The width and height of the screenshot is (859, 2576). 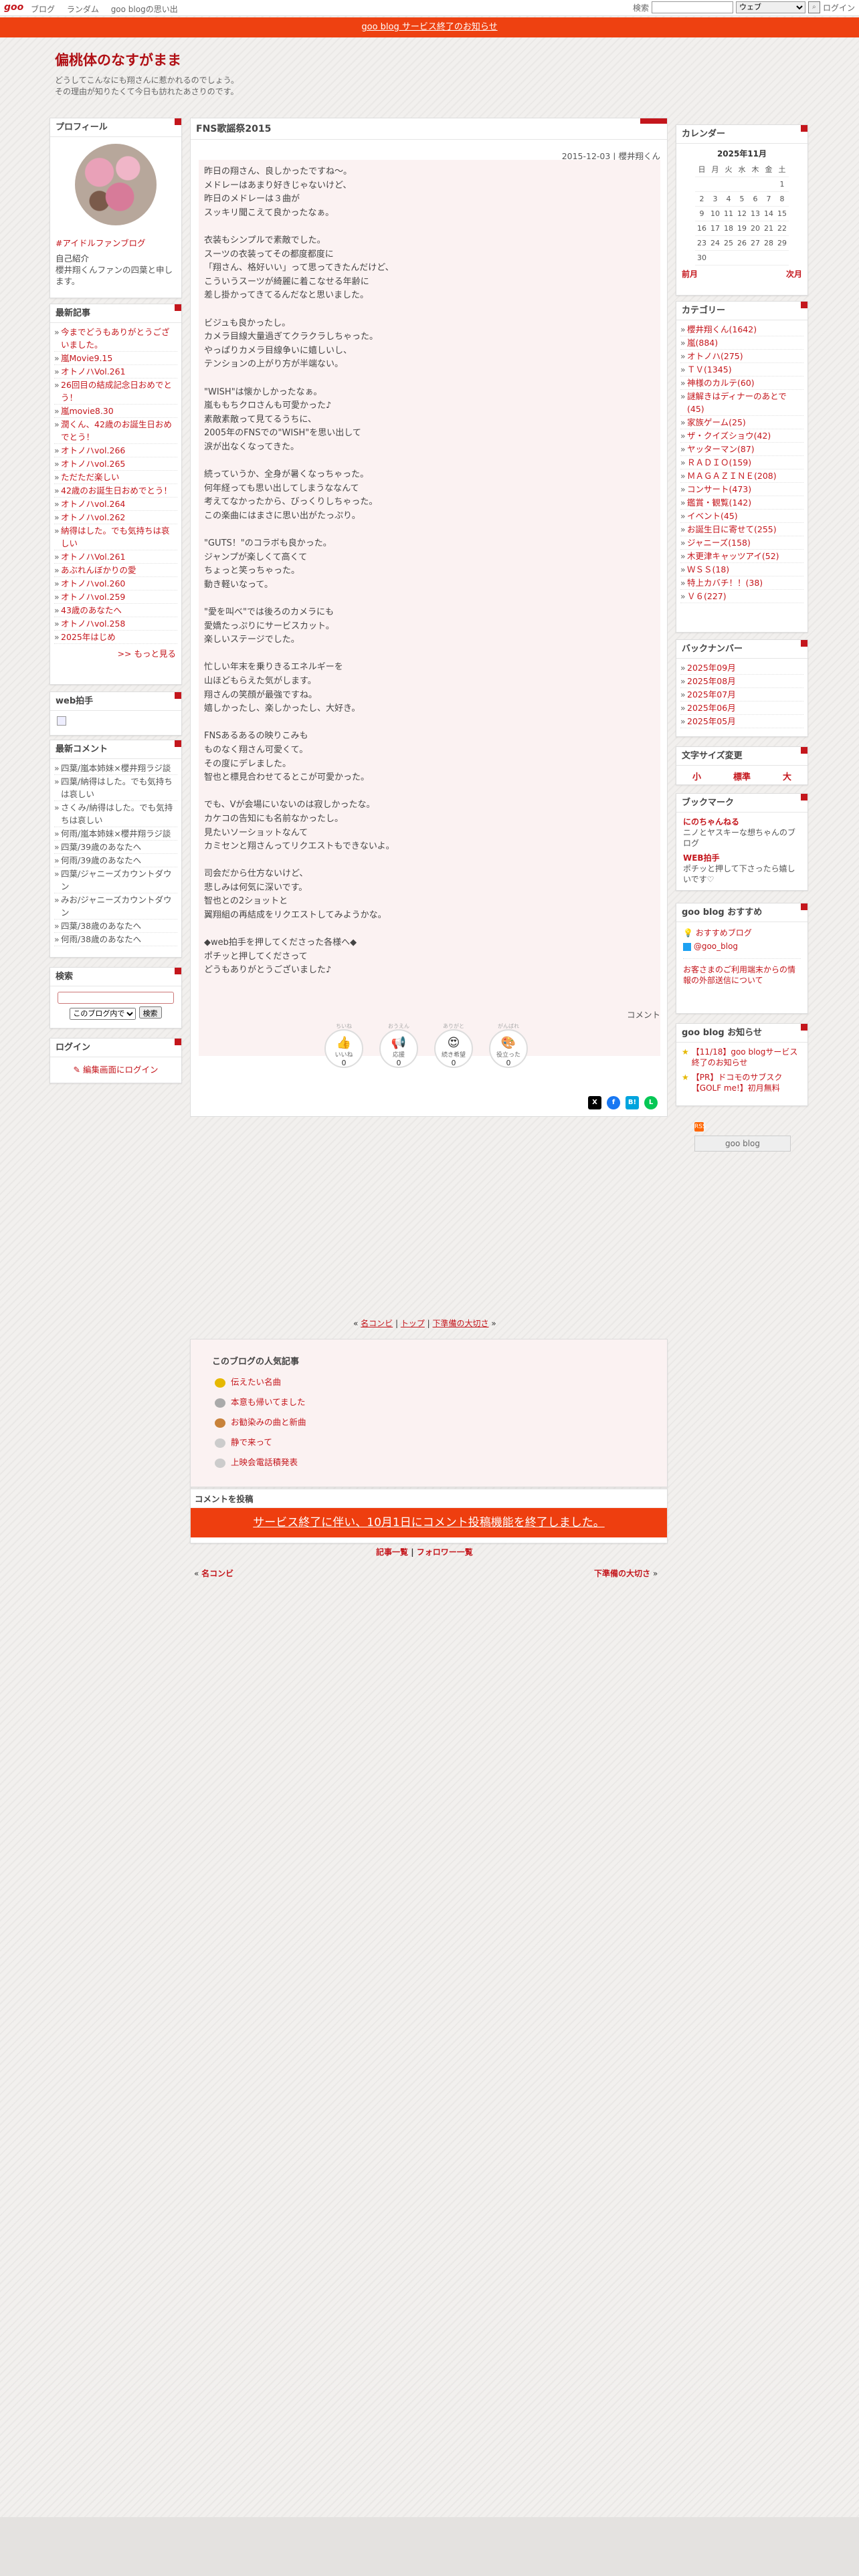 What do you see at coordinates (742, 858) in the screenshot?
I see `bookmark-title-2: WEB拍手` at bounding box center [742, 858].